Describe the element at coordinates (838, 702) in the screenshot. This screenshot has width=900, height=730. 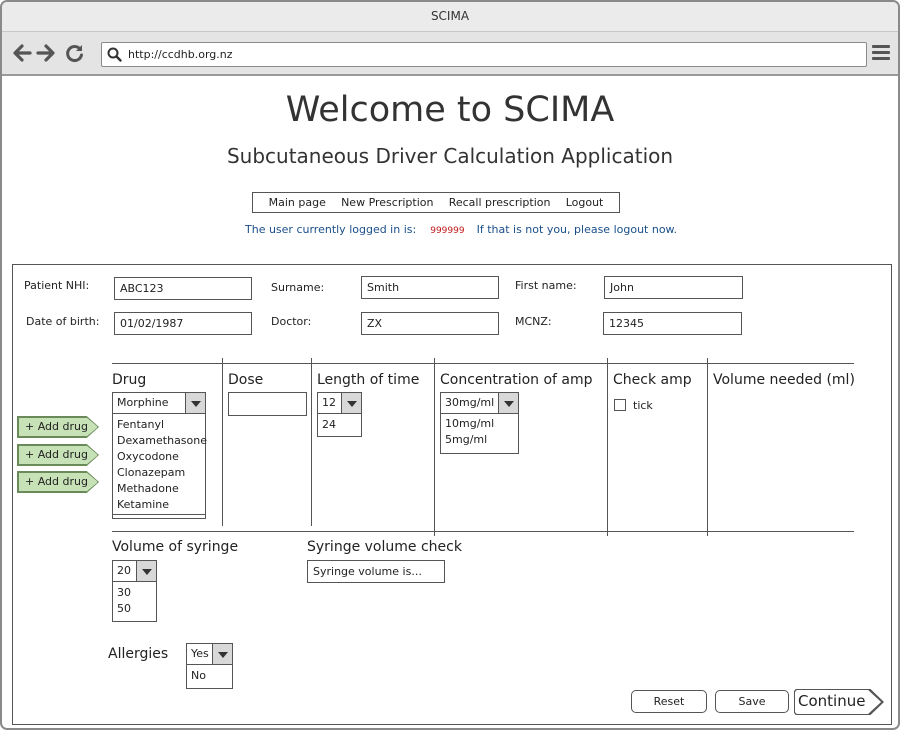
I see `continue-button: Continue` at that location.